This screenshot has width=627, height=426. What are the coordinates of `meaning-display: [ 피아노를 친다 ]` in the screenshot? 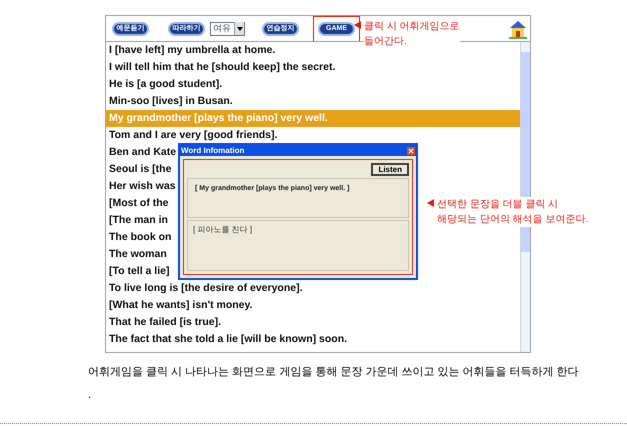 It's located at (298, 245).